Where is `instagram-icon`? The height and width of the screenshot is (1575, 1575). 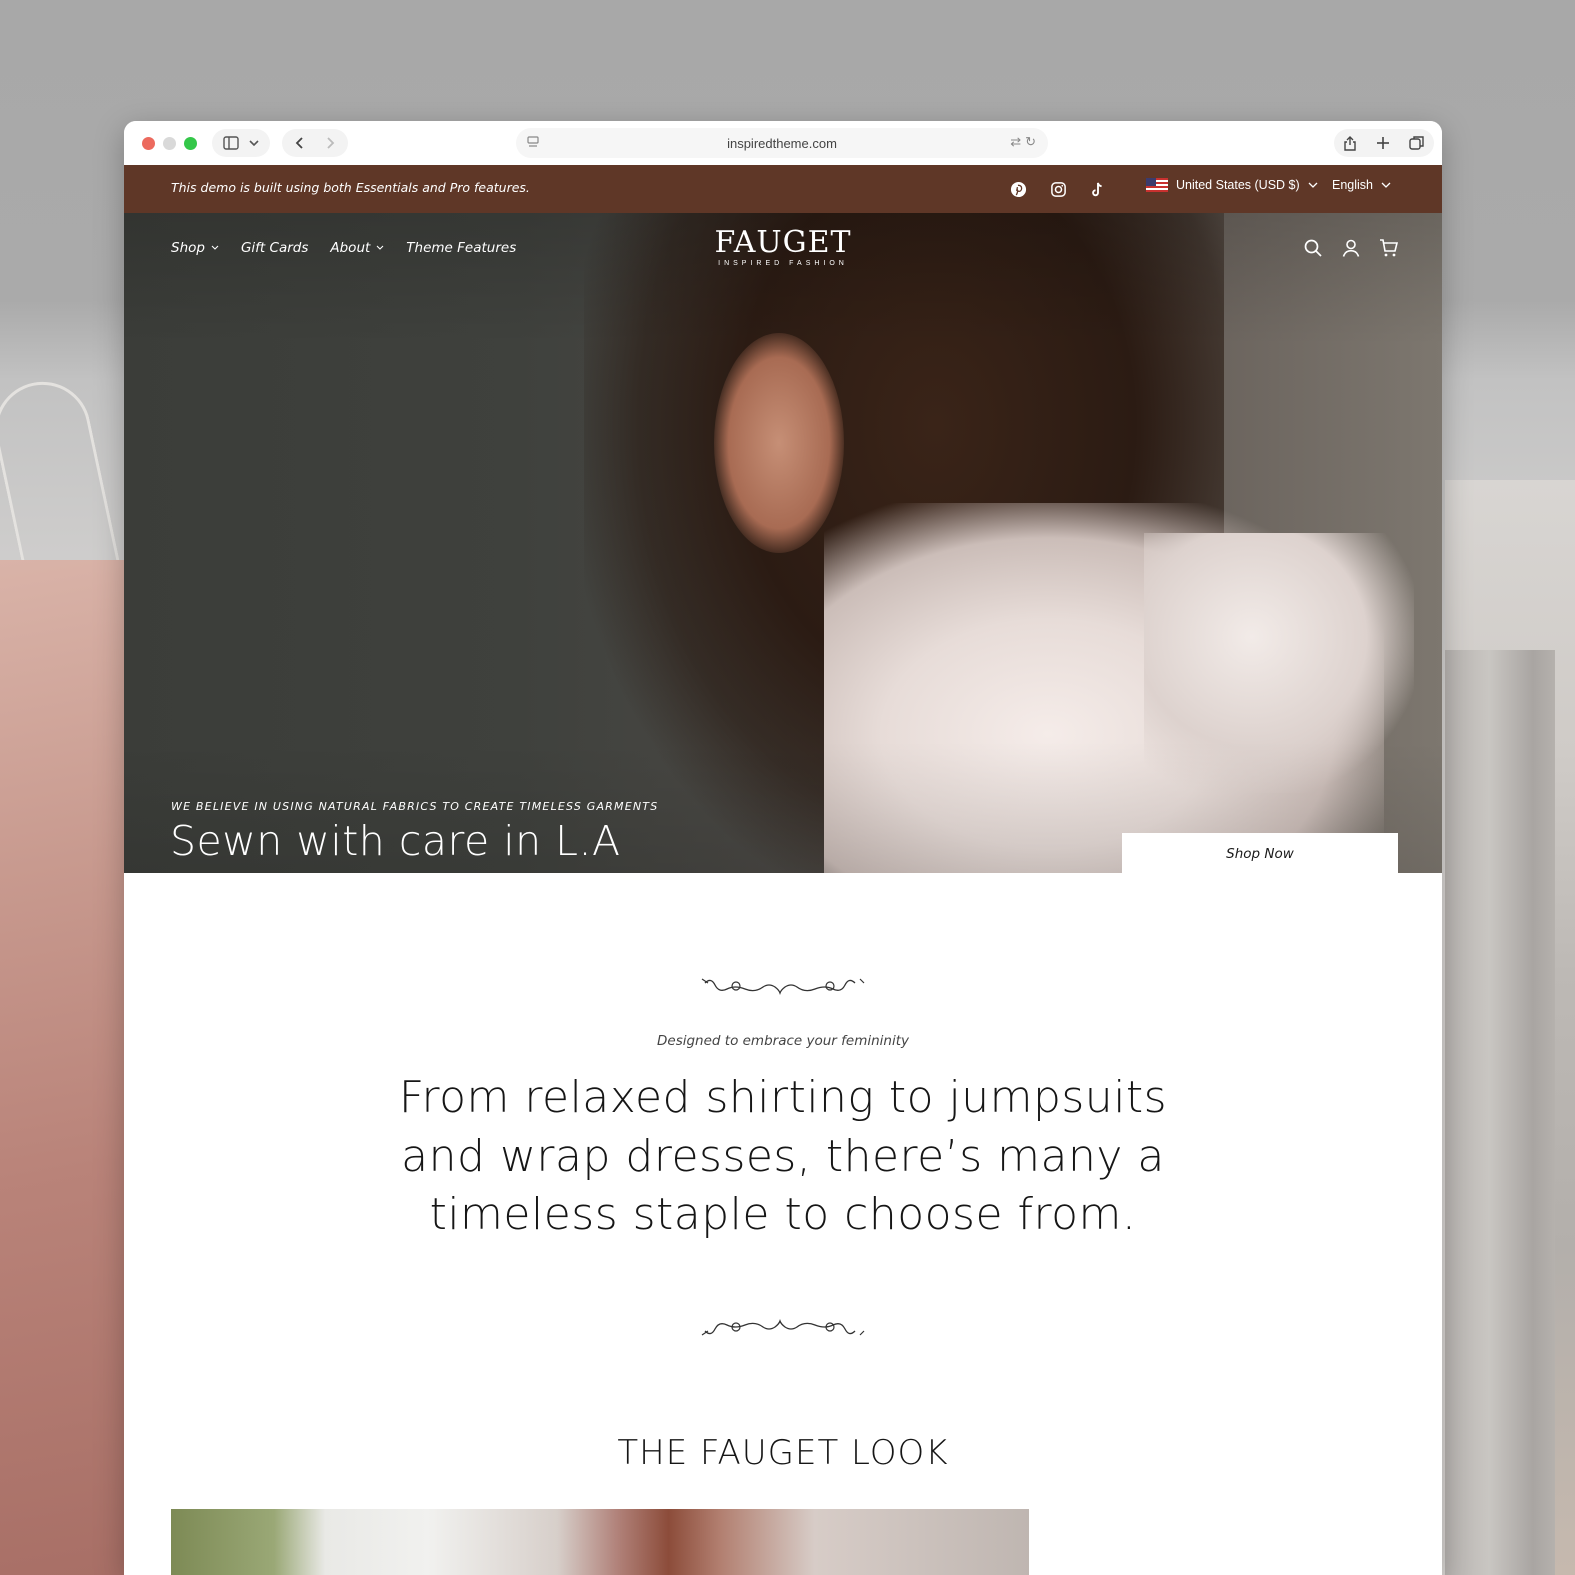
instagram-icon is located at coordinates (1058, 189).